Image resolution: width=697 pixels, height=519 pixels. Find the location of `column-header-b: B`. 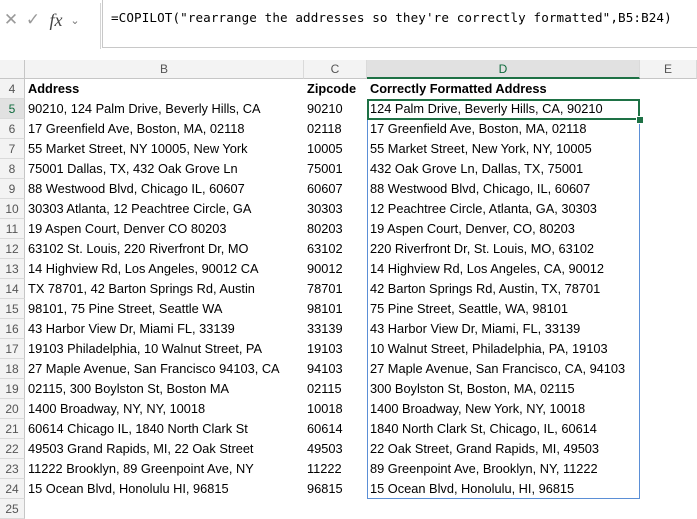

column-header-b: B is located at coordinates (164, 69).